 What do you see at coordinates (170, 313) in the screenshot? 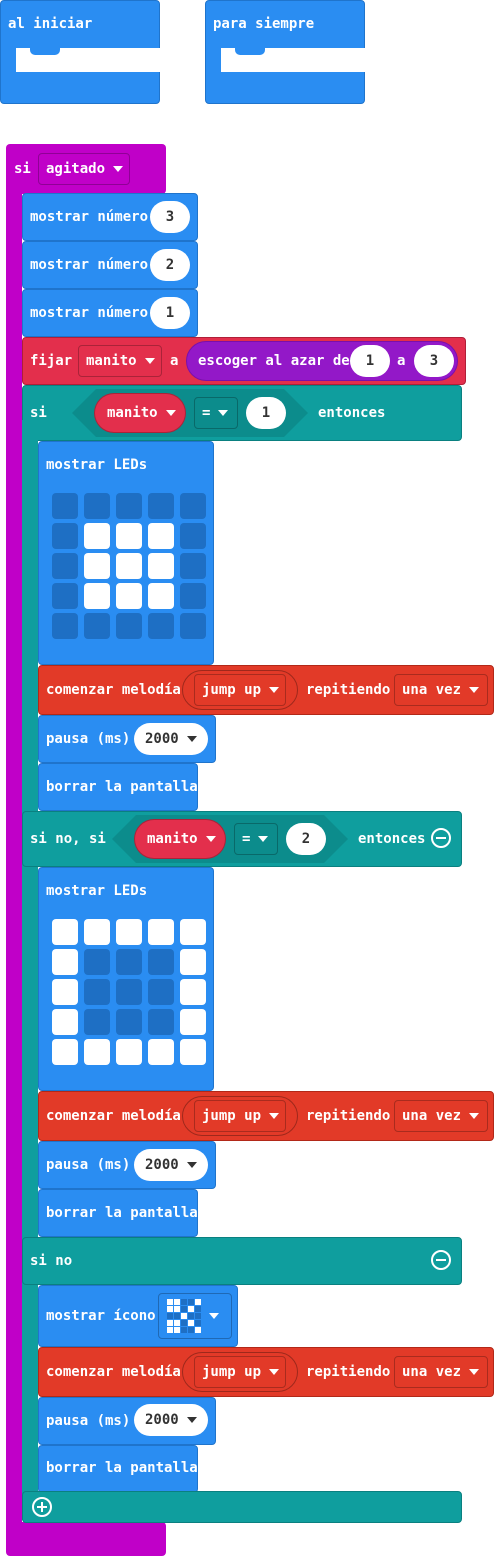
I see `number-input: 1` at bounding box center [170, 313].